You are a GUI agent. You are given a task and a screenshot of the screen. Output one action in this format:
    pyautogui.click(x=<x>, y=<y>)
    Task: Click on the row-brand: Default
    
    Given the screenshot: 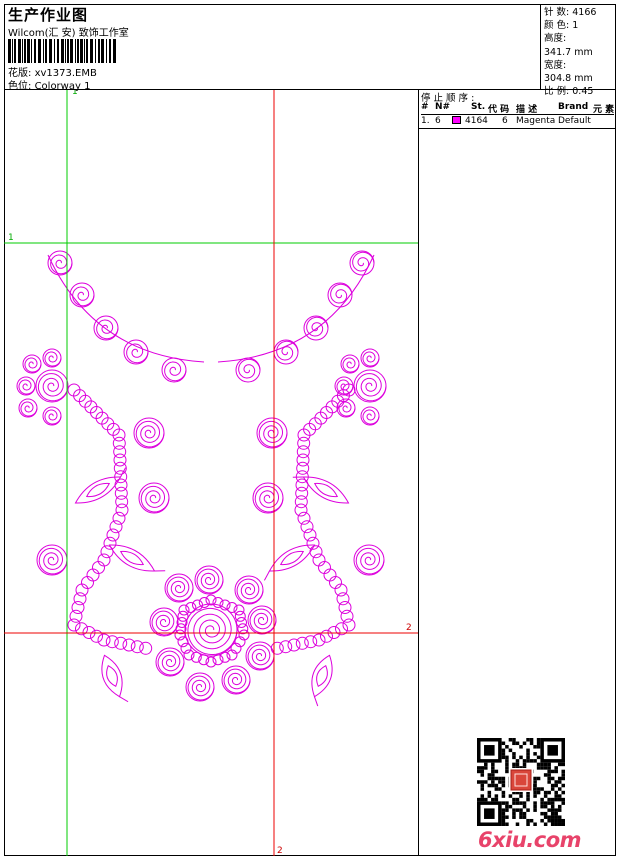 What is the action you would take?
    pyautogui.click(x=574, y=121)
    